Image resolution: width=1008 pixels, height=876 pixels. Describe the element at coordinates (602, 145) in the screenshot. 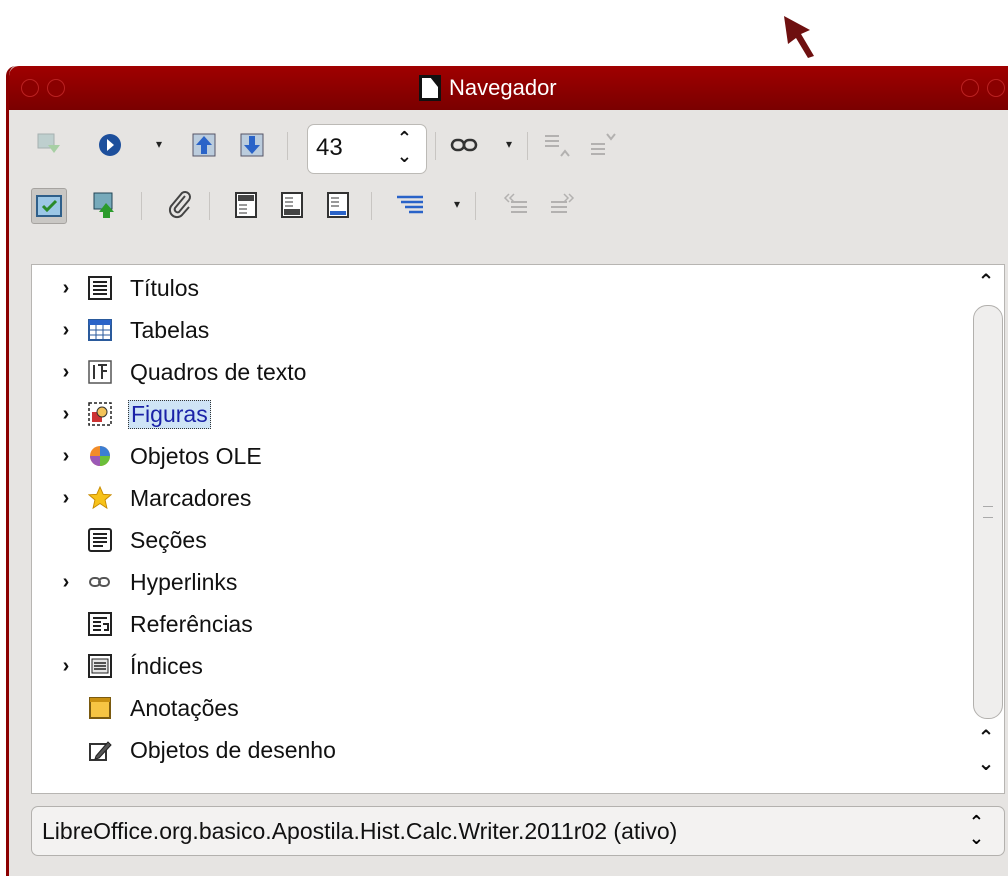

I see `demote-level-icon` at that location.